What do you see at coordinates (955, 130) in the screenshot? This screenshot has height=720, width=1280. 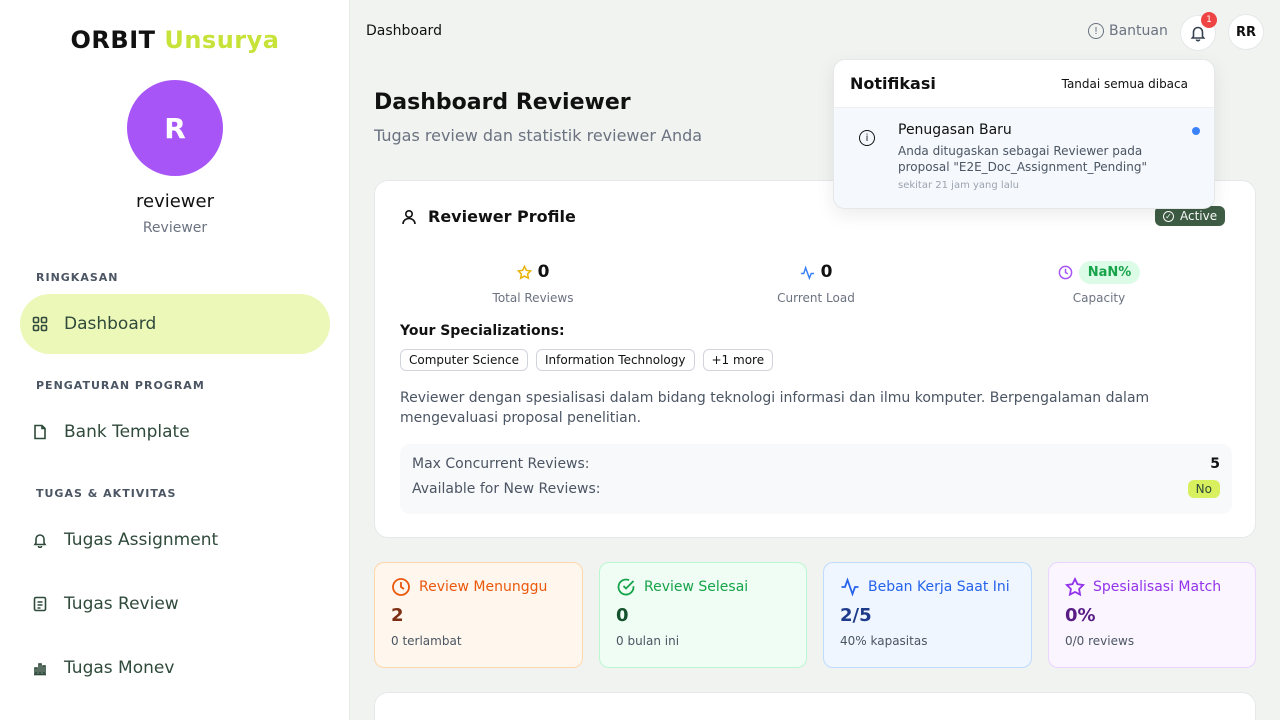 I see `notification-item-title: Penugasan Baru` at bounding box center [955, 130].